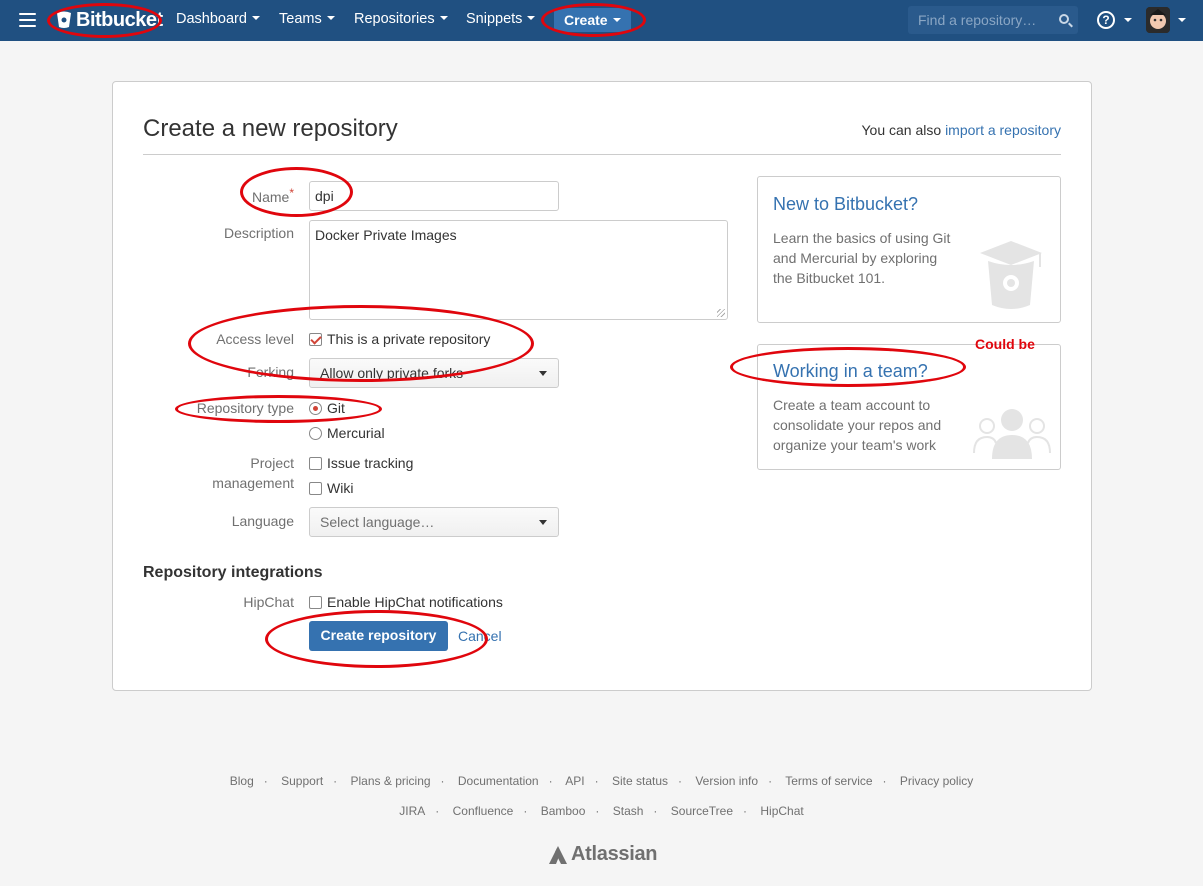  Describe the element at coordinates (574, 781) in the screenshot. I see `footer-link-api: API` at that location.